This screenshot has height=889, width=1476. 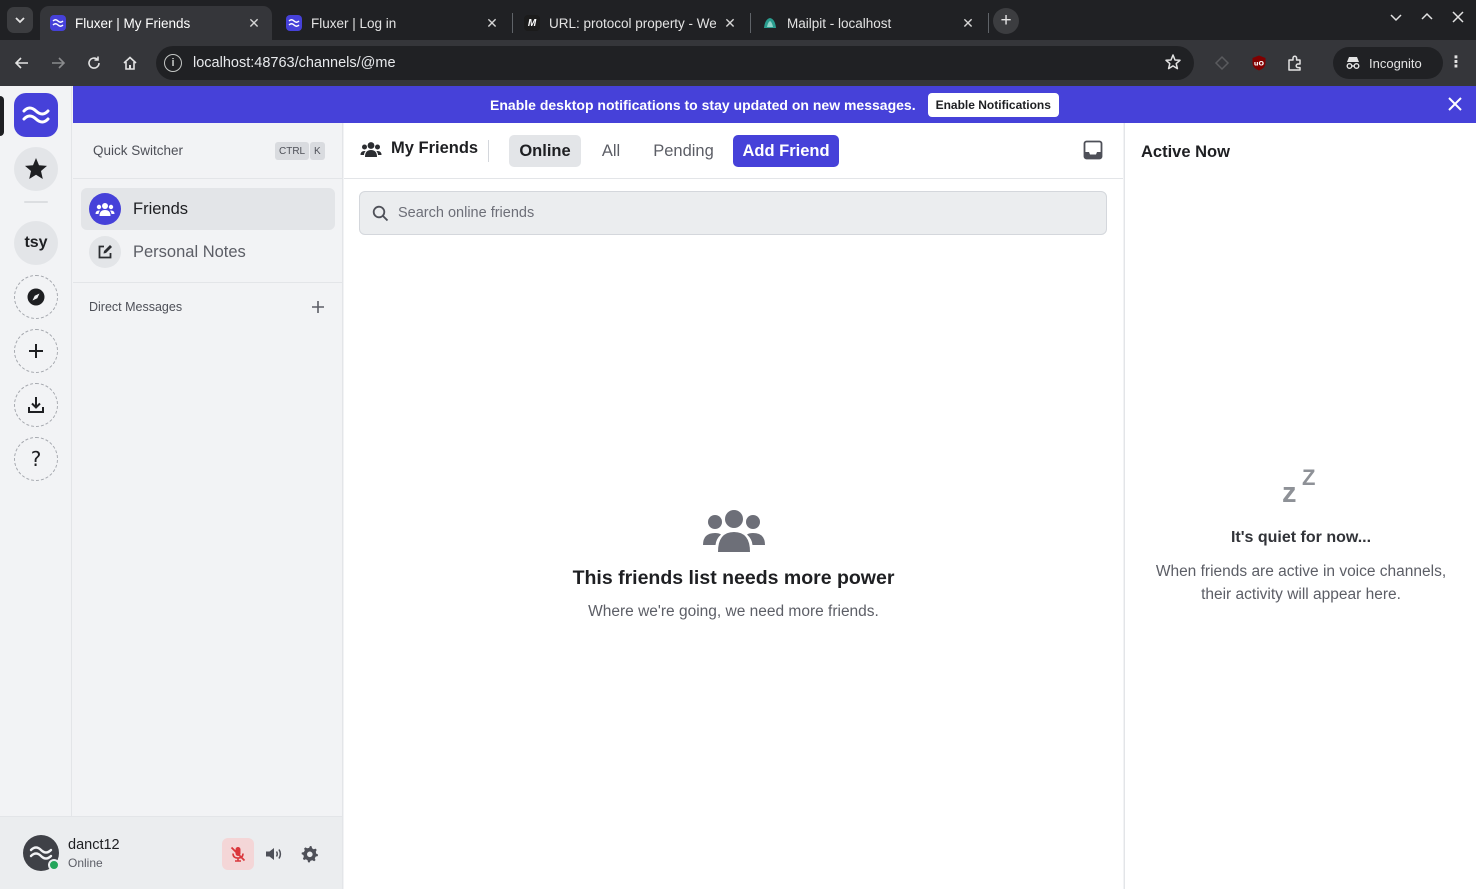 I want to click on sidebar-item-friends: Friends, so click(x=208, y=209).